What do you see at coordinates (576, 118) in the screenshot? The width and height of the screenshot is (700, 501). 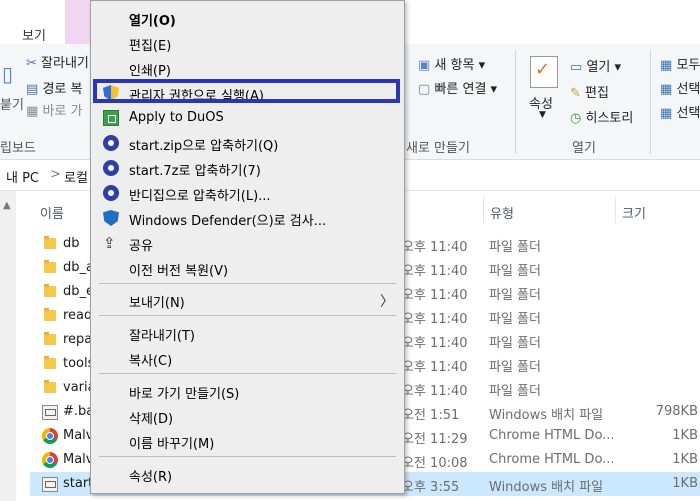 I see `history-icon: ◷` at bounding box center [576, 118].